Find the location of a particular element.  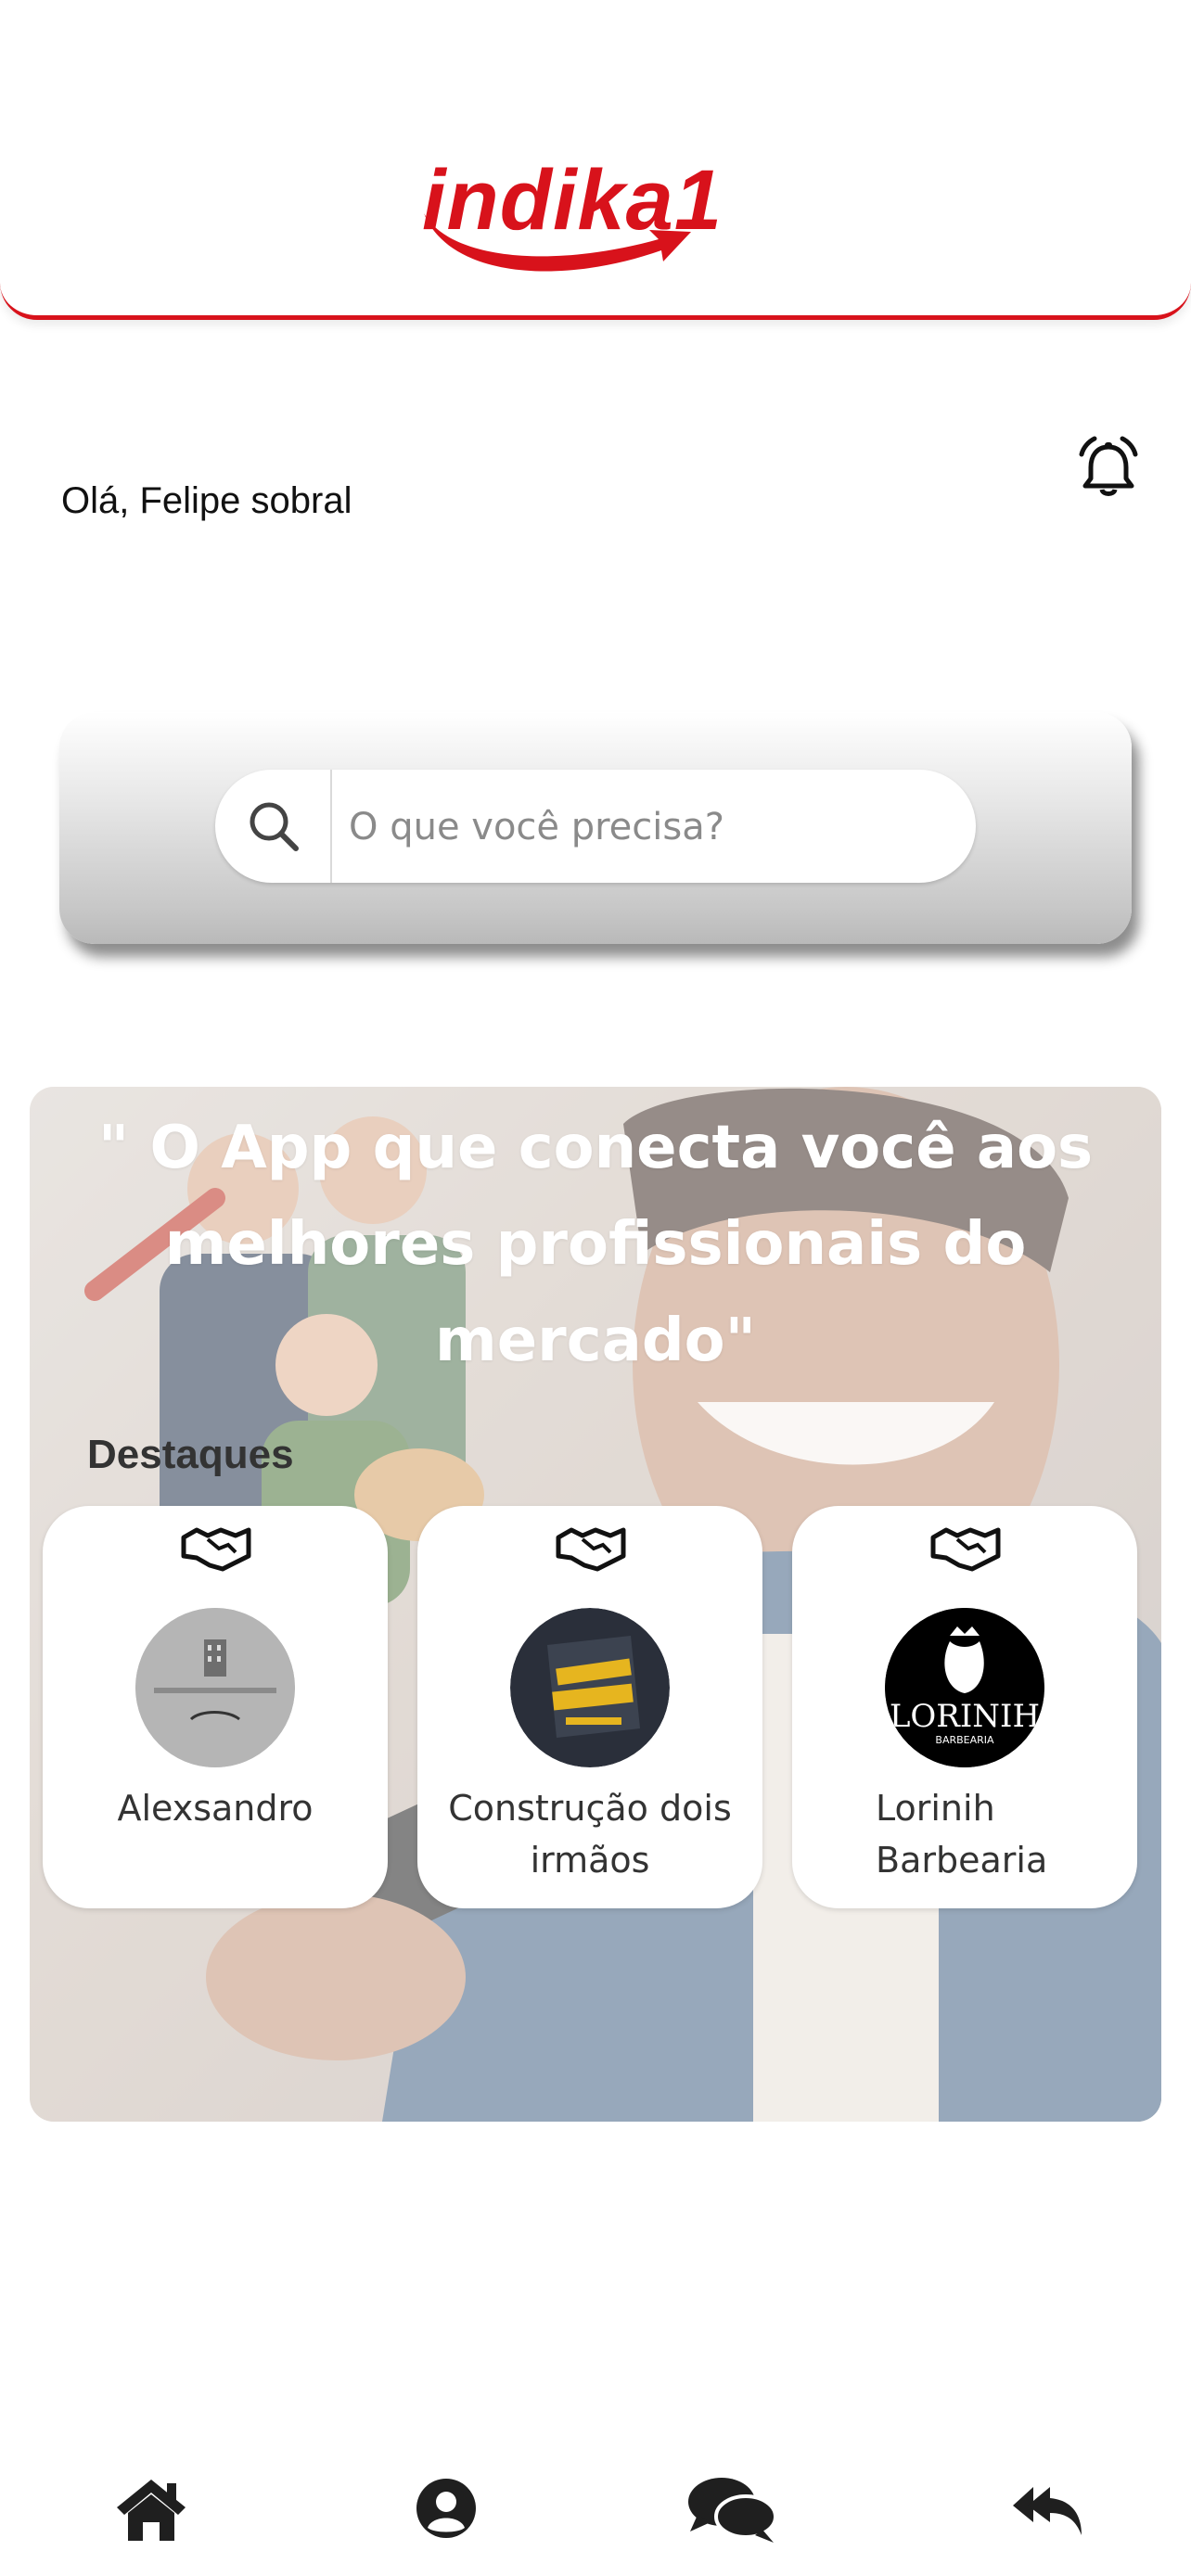

search-card is located at coordinates (595, 828).